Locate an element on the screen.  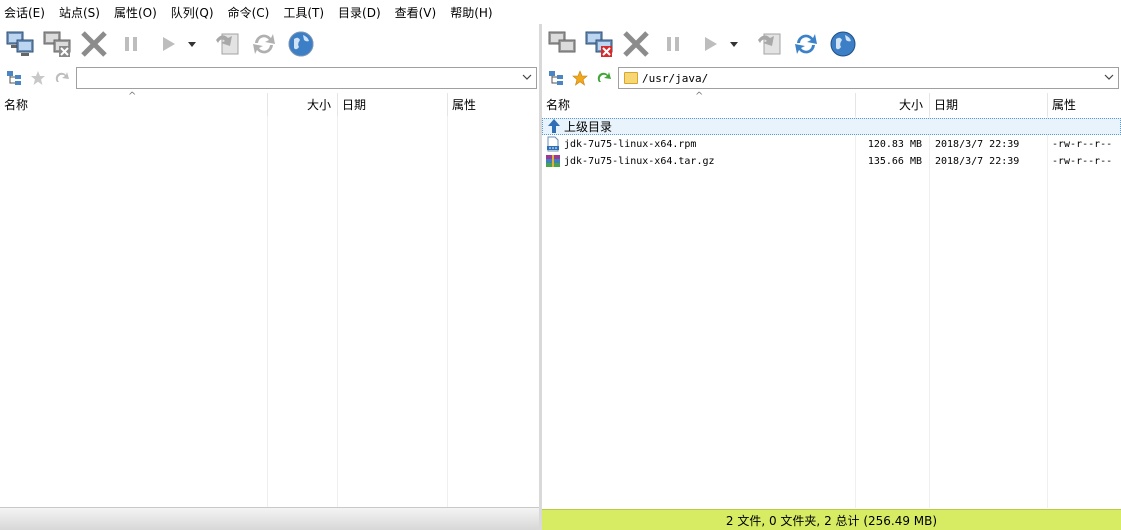
parent-directory-label: 上级目录 is located at coordinates (588, 127).